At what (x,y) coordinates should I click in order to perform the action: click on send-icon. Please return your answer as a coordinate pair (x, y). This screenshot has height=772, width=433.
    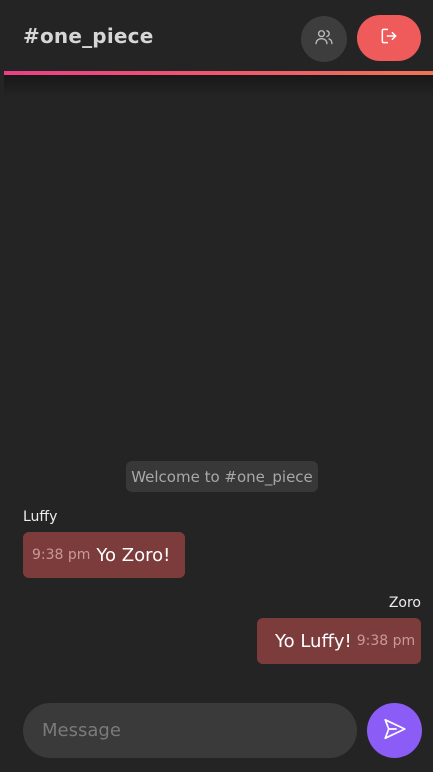
    Looking at the image, I should click on (395, 731).